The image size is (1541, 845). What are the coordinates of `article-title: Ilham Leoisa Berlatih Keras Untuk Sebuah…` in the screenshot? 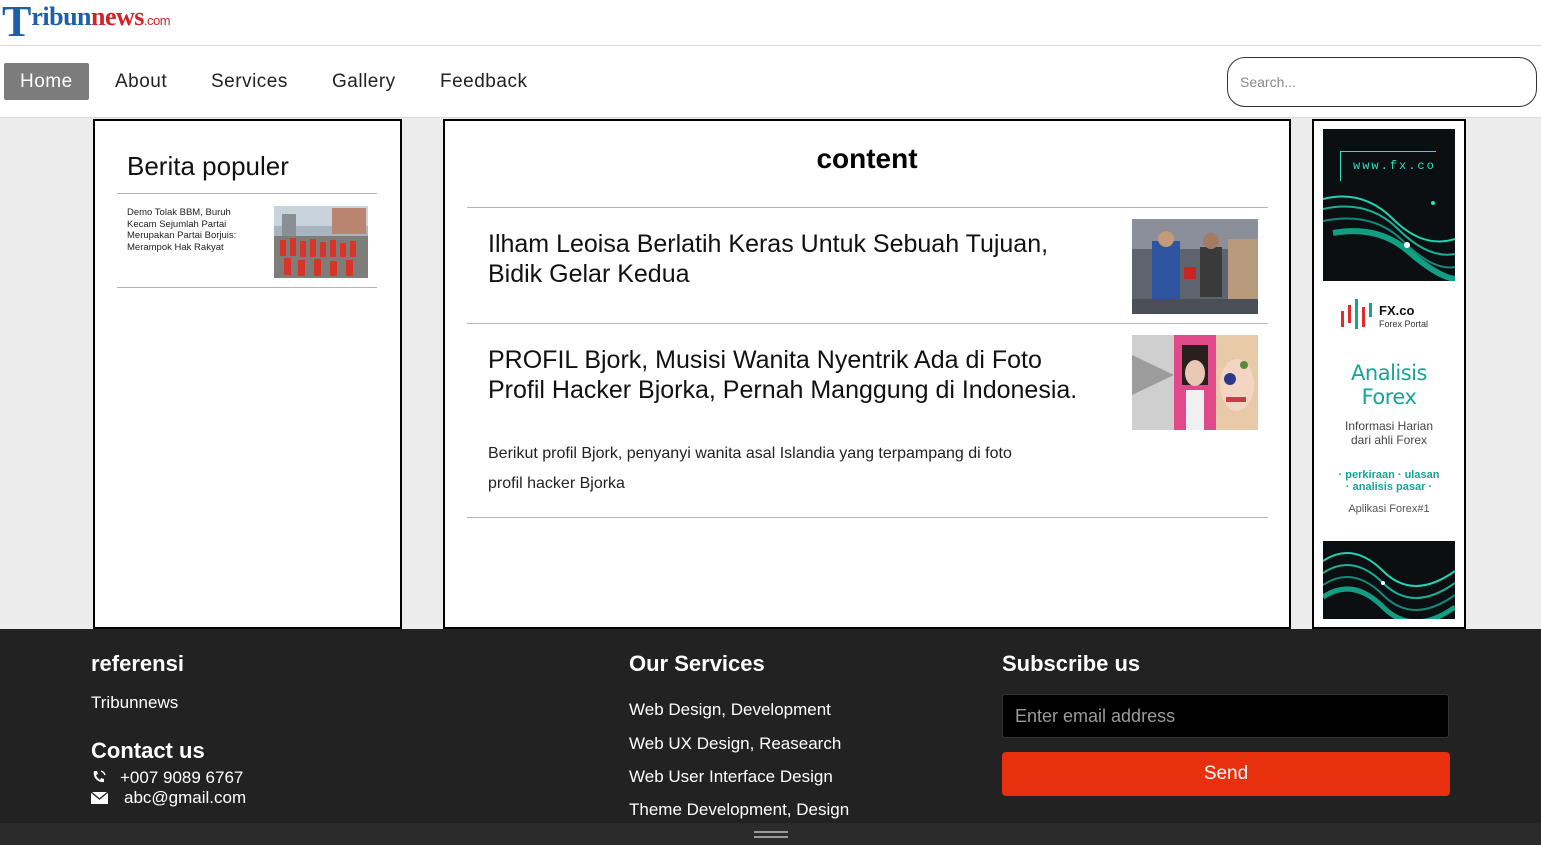 It's located at (788, 259).